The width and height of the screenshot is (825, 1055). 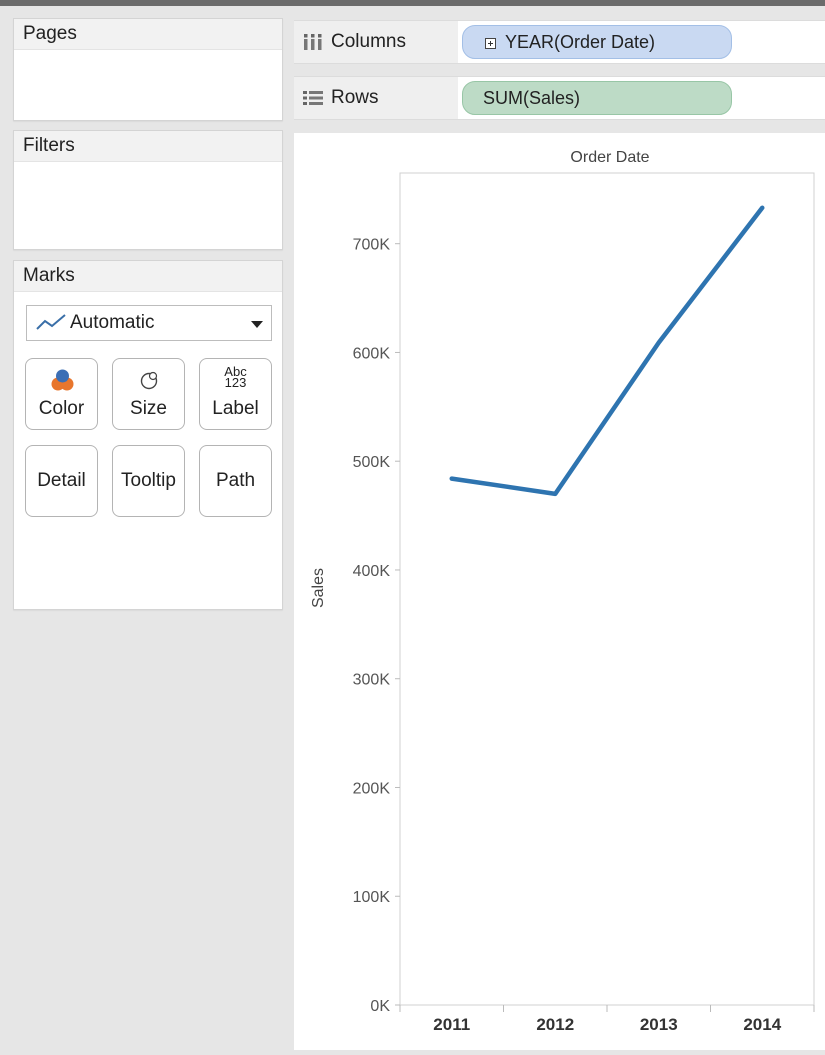 What do you see at coordinates (372, 897) in the screenshot?
I see `y-tick-label: 100K` at bounding box center [372, 897].